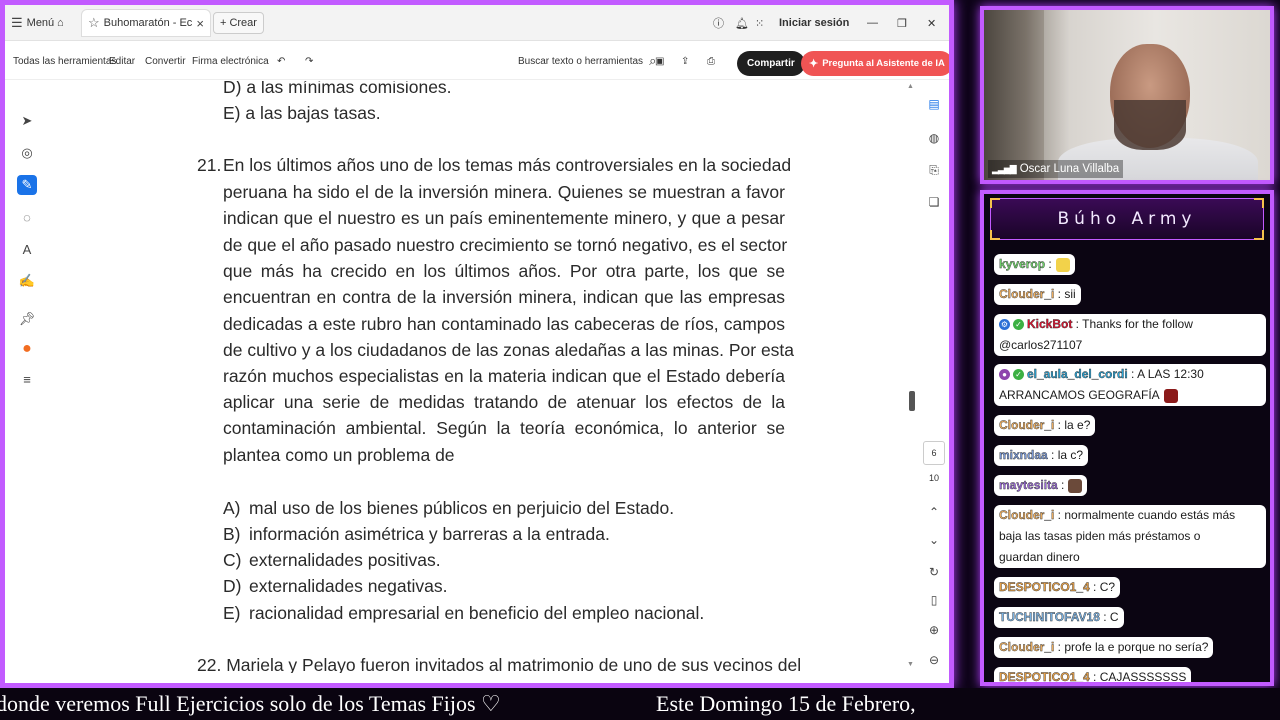 The image size is (1280, 720). I want to click on refresh-icon: ↻, so click(934, 572).